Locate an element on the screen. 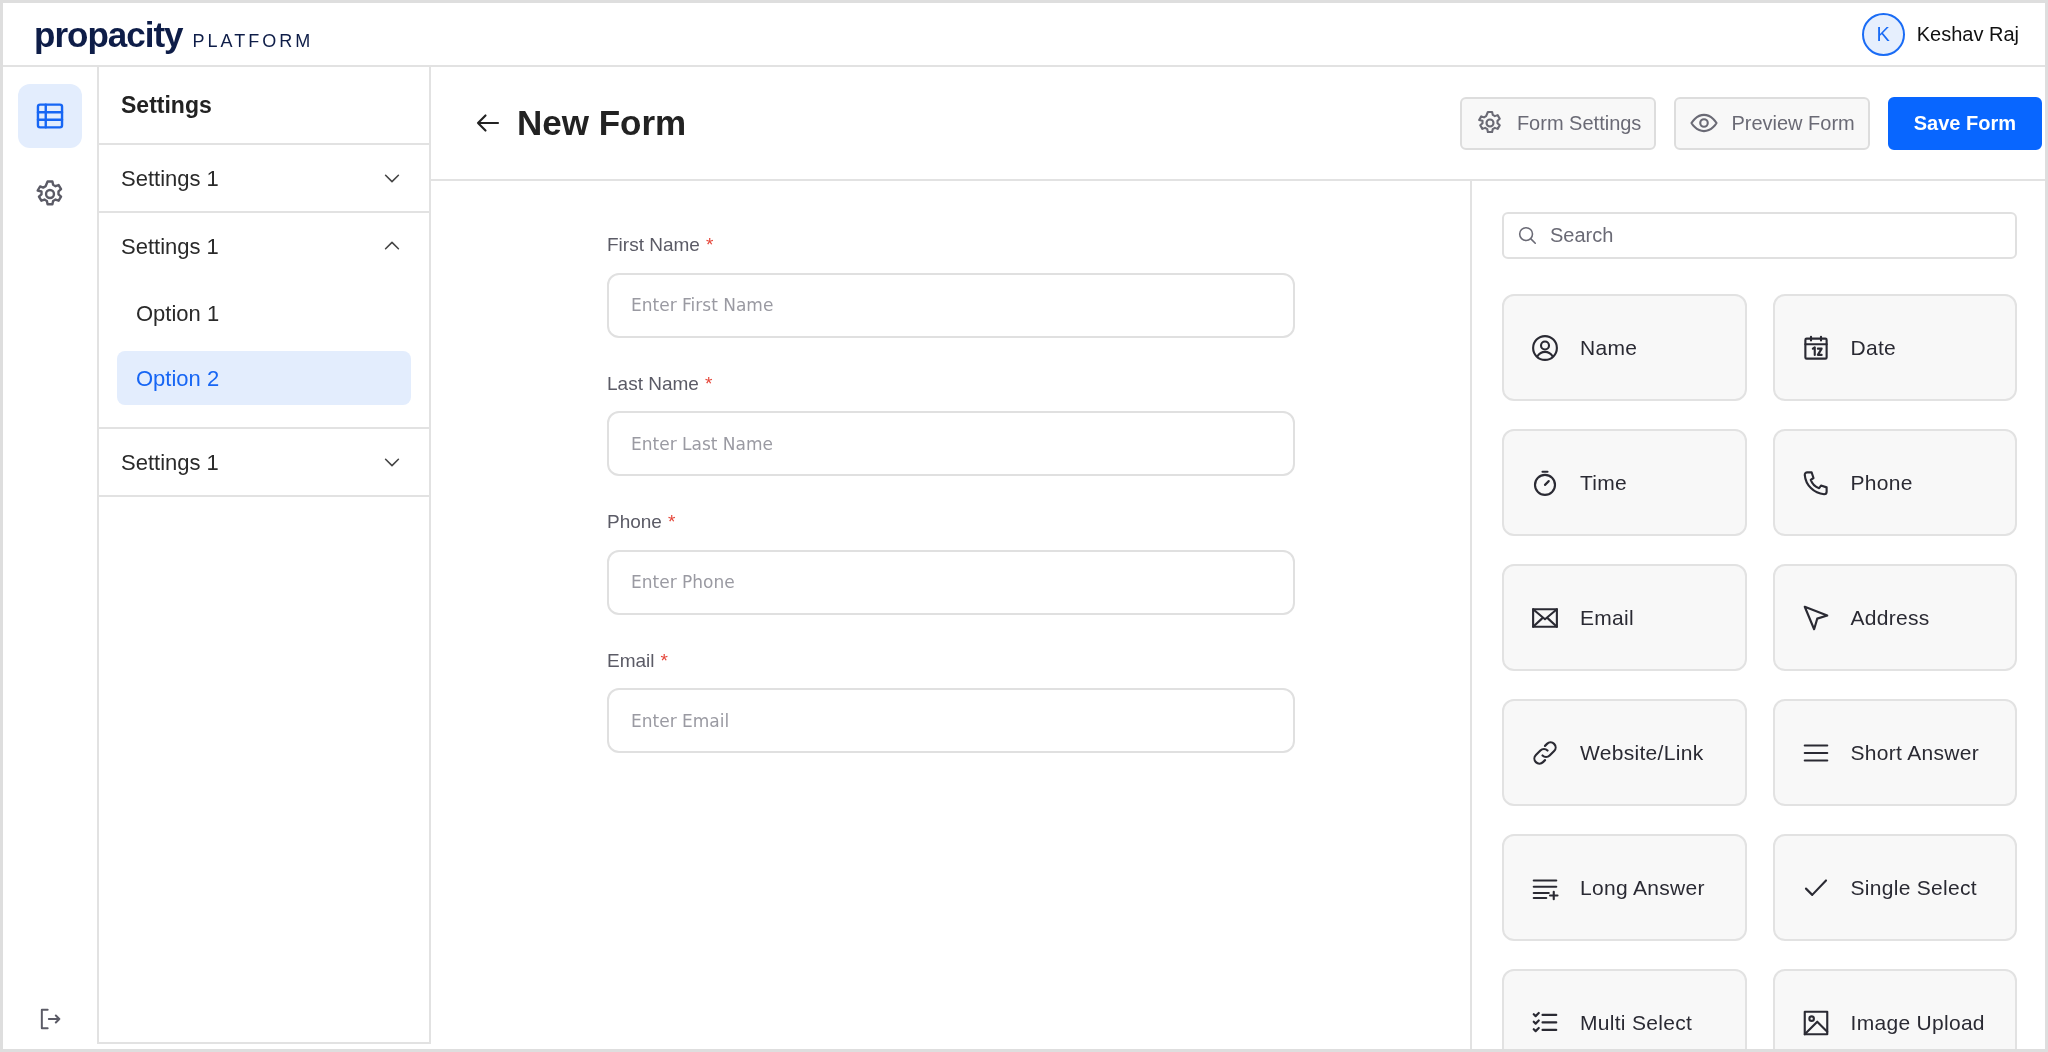 Image resolution: width=2048 pixels, height=1052 pixels. user-icon is located at coordinates (1545, 347).